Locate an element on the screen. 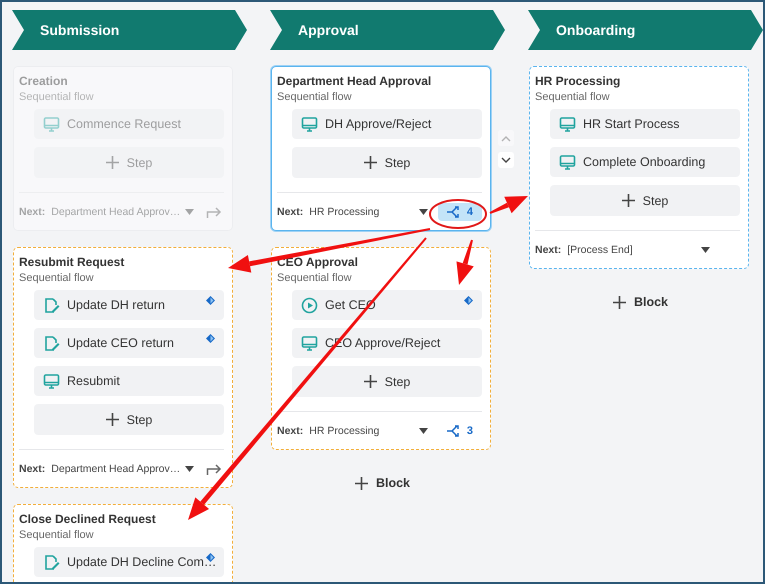 This screenshot has height=584, width=765. branch-button: 3 is located at coordinates (460, 431).